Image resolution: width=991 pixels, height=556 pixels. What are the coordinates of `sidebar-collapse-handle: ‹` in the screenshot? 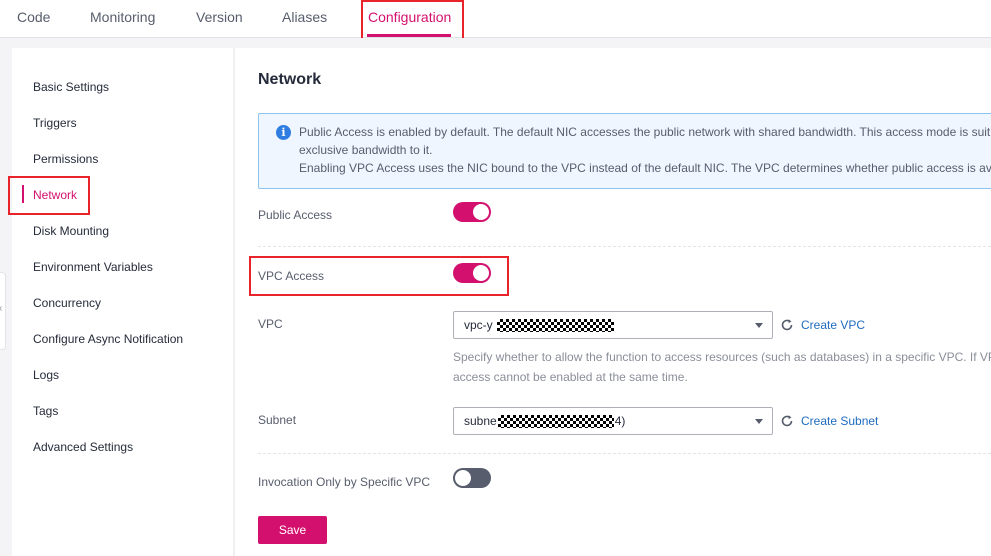 It's located at (3, 311).